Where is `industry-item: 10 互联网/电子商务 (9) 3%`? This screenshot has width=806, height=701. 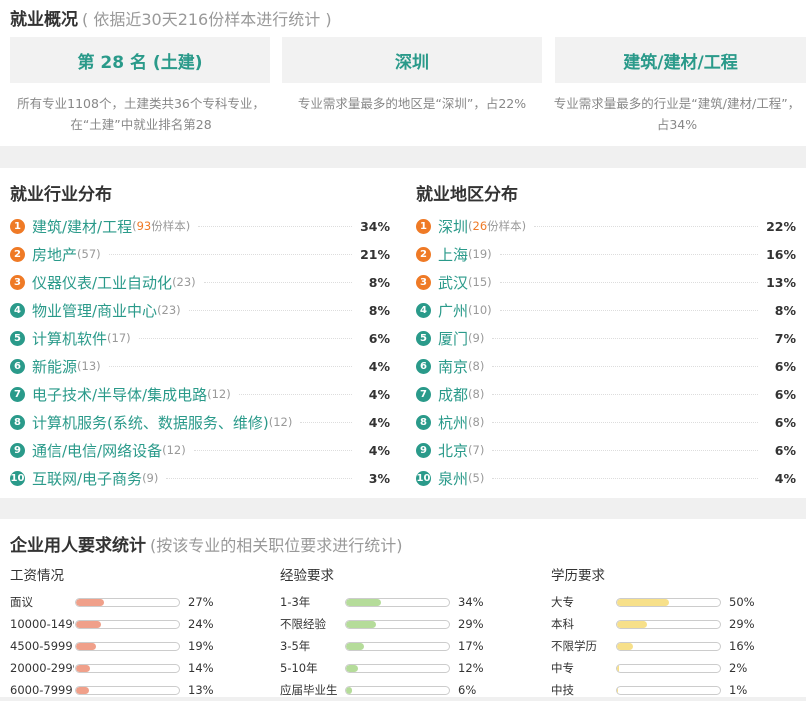
industry-item: 10 互联网/电子商务 (9) 3% is located at coordinates (200, 478).